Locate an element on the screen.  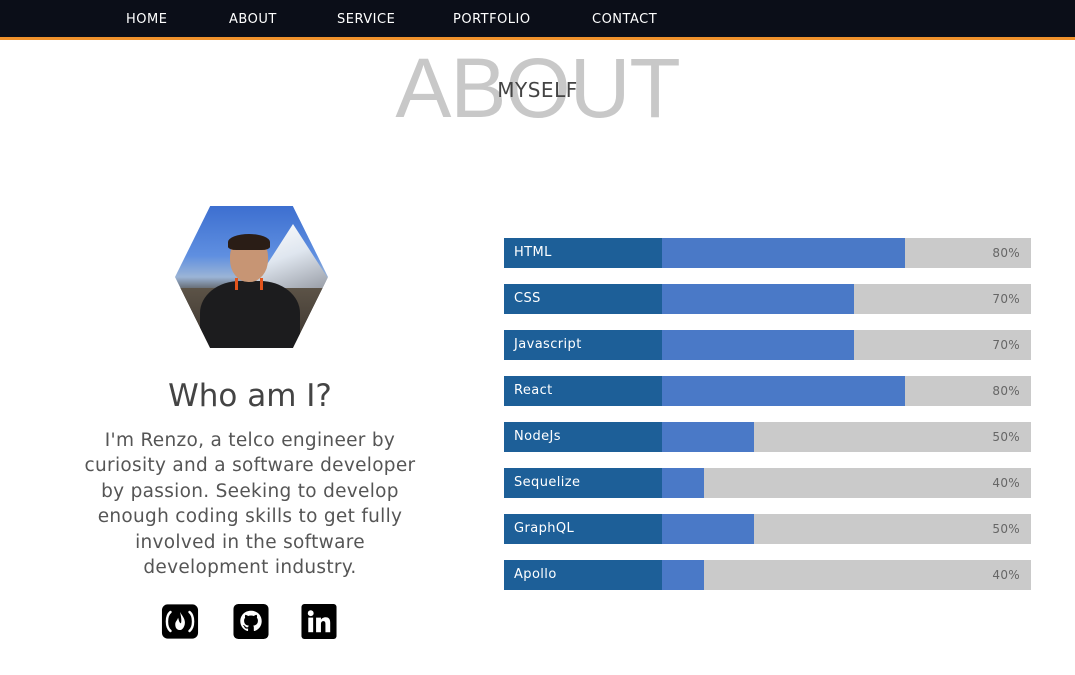
skill-label: GraphQL is located at coordinates (583, 529).